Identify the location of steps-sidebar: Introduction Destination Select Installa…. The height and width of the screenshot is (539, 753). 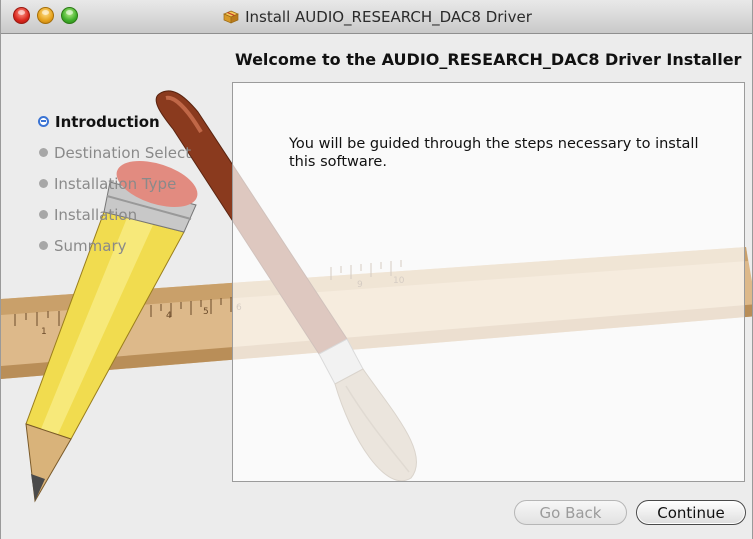
(114, 183).